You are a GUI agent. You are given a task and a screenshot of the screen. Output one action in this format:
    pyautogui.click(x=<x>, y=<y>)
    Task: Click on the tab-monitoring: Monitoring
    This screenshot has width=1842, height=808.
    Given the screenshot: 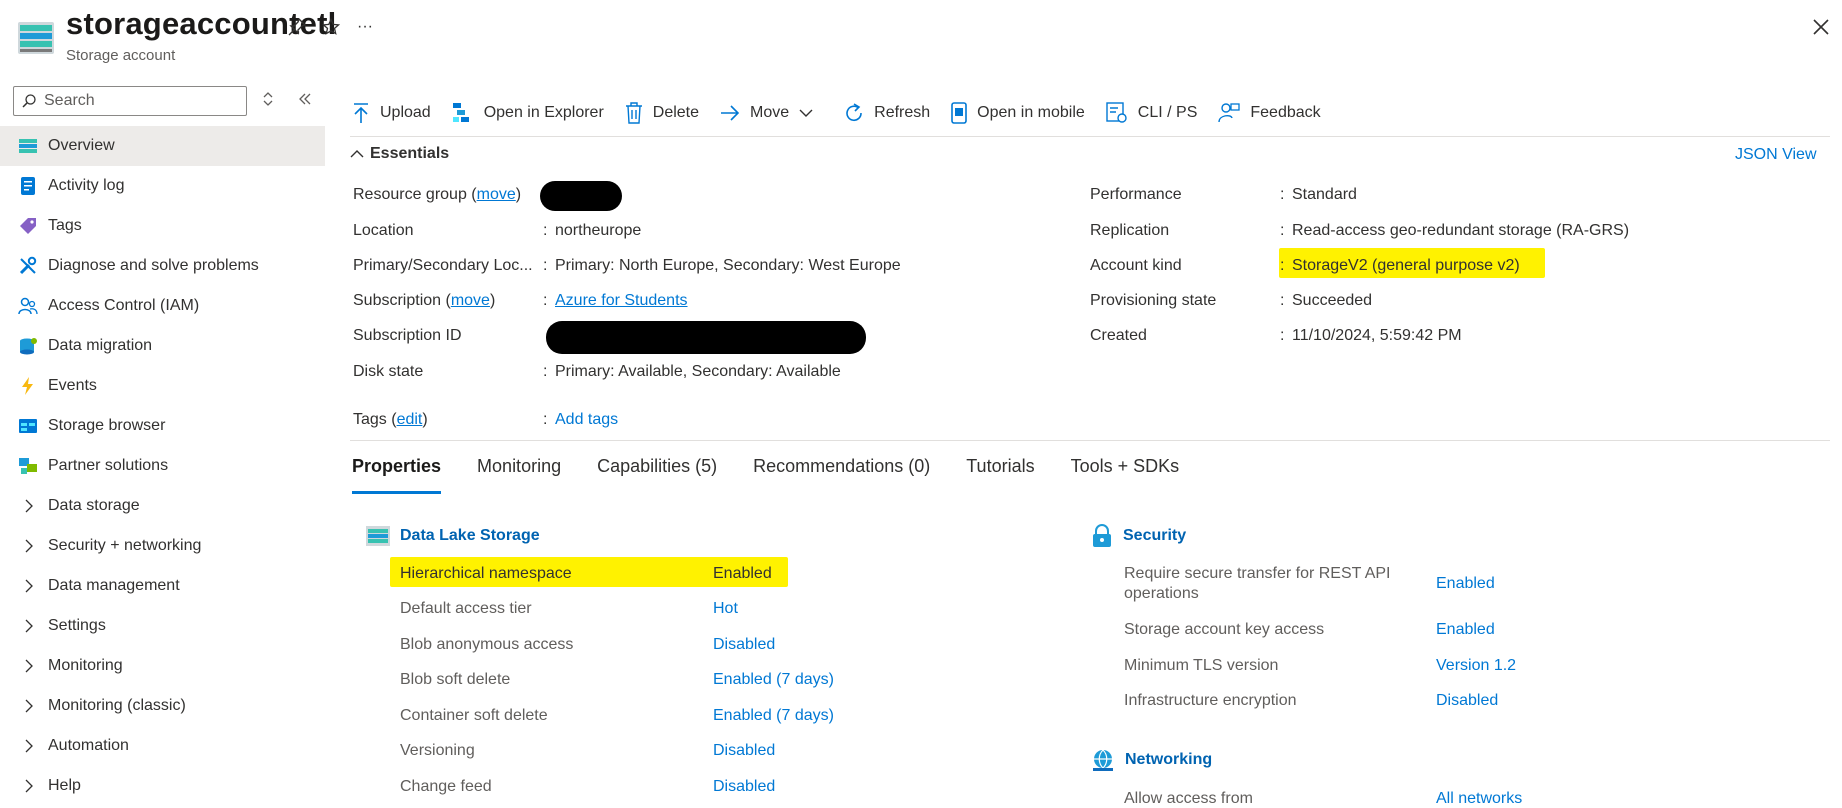 What is the action you would take?
    pyautogui.click(x=519, y=475)
    